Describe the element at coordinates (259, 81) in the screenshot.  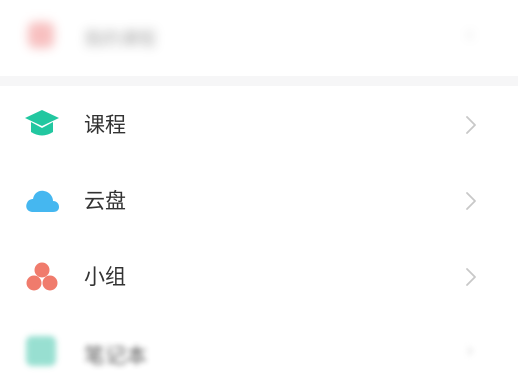
I see `section-divider` at that location.